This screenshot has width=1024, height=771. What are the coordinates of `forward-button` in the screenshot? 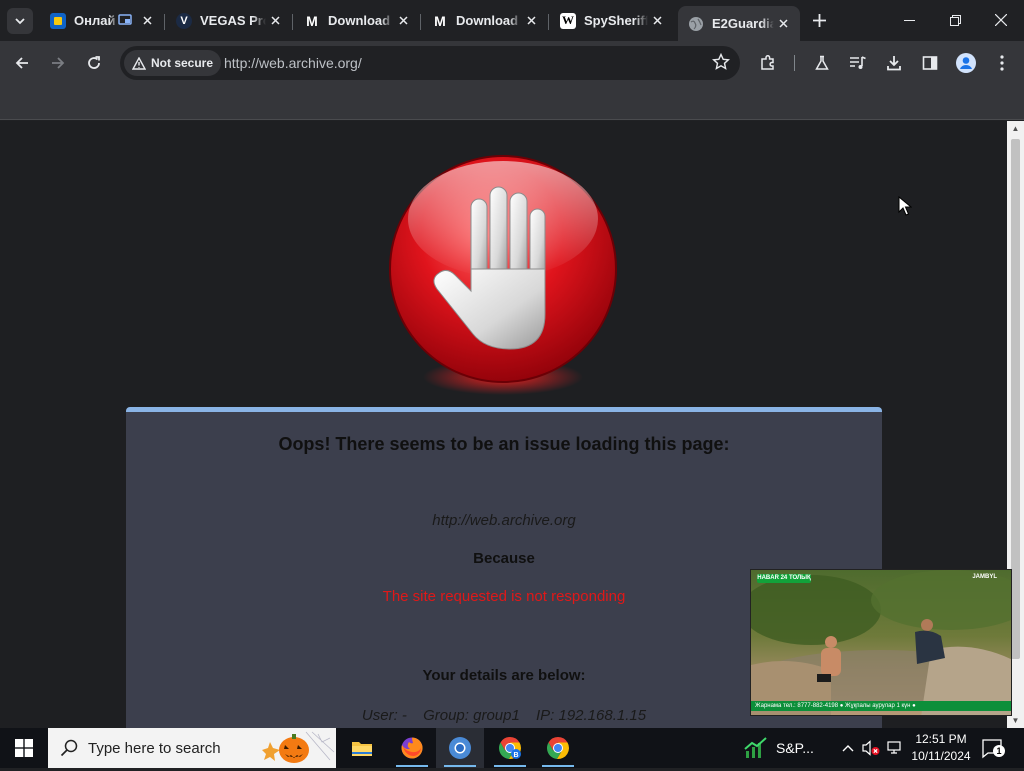 It's located at (58, 63).